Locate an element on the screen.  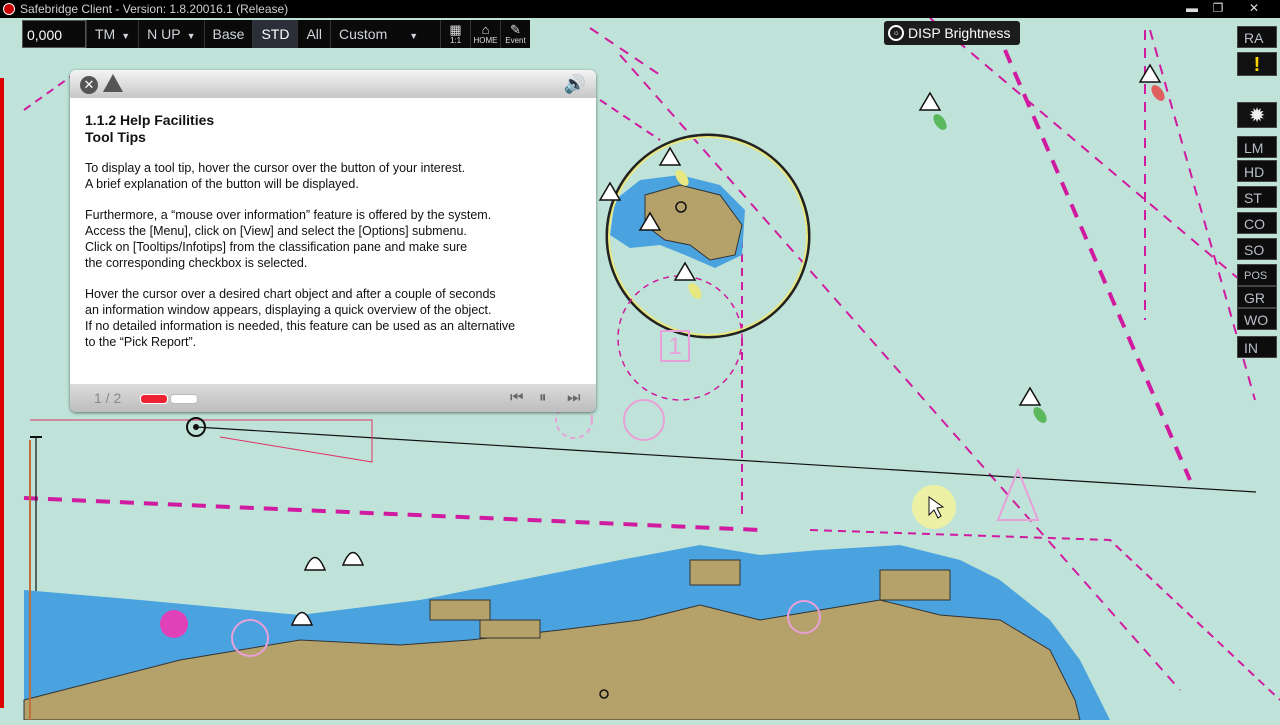
rp-item-ra: RA is located at coordinates (1257, 37).